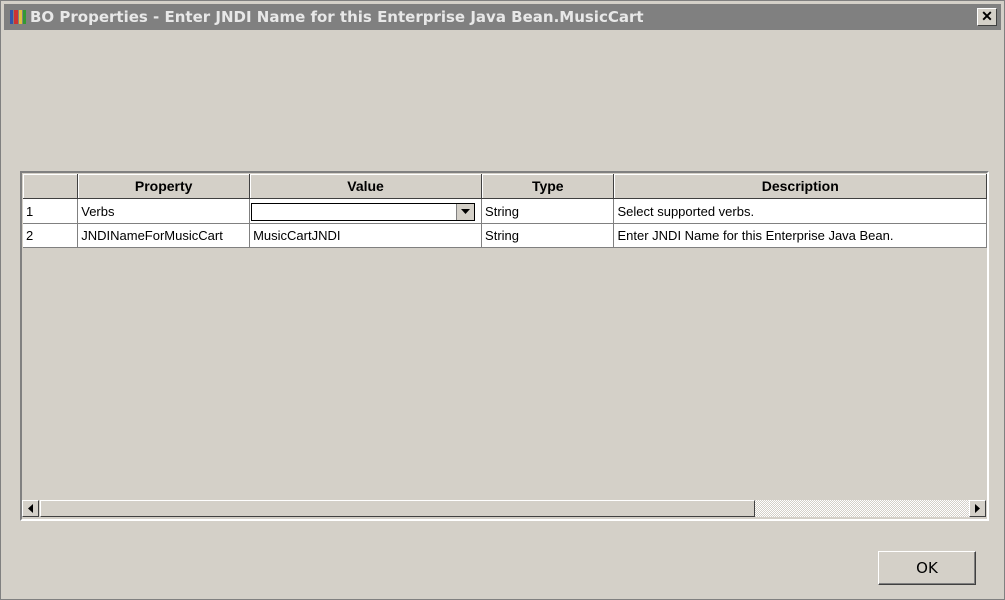 Image resolution: width=1005 pixels, height=600 pixels. What do you see at coordinates (548, 186) in the screenshot?
I see `column-header-type: Type` at bounding box center [548, 186].